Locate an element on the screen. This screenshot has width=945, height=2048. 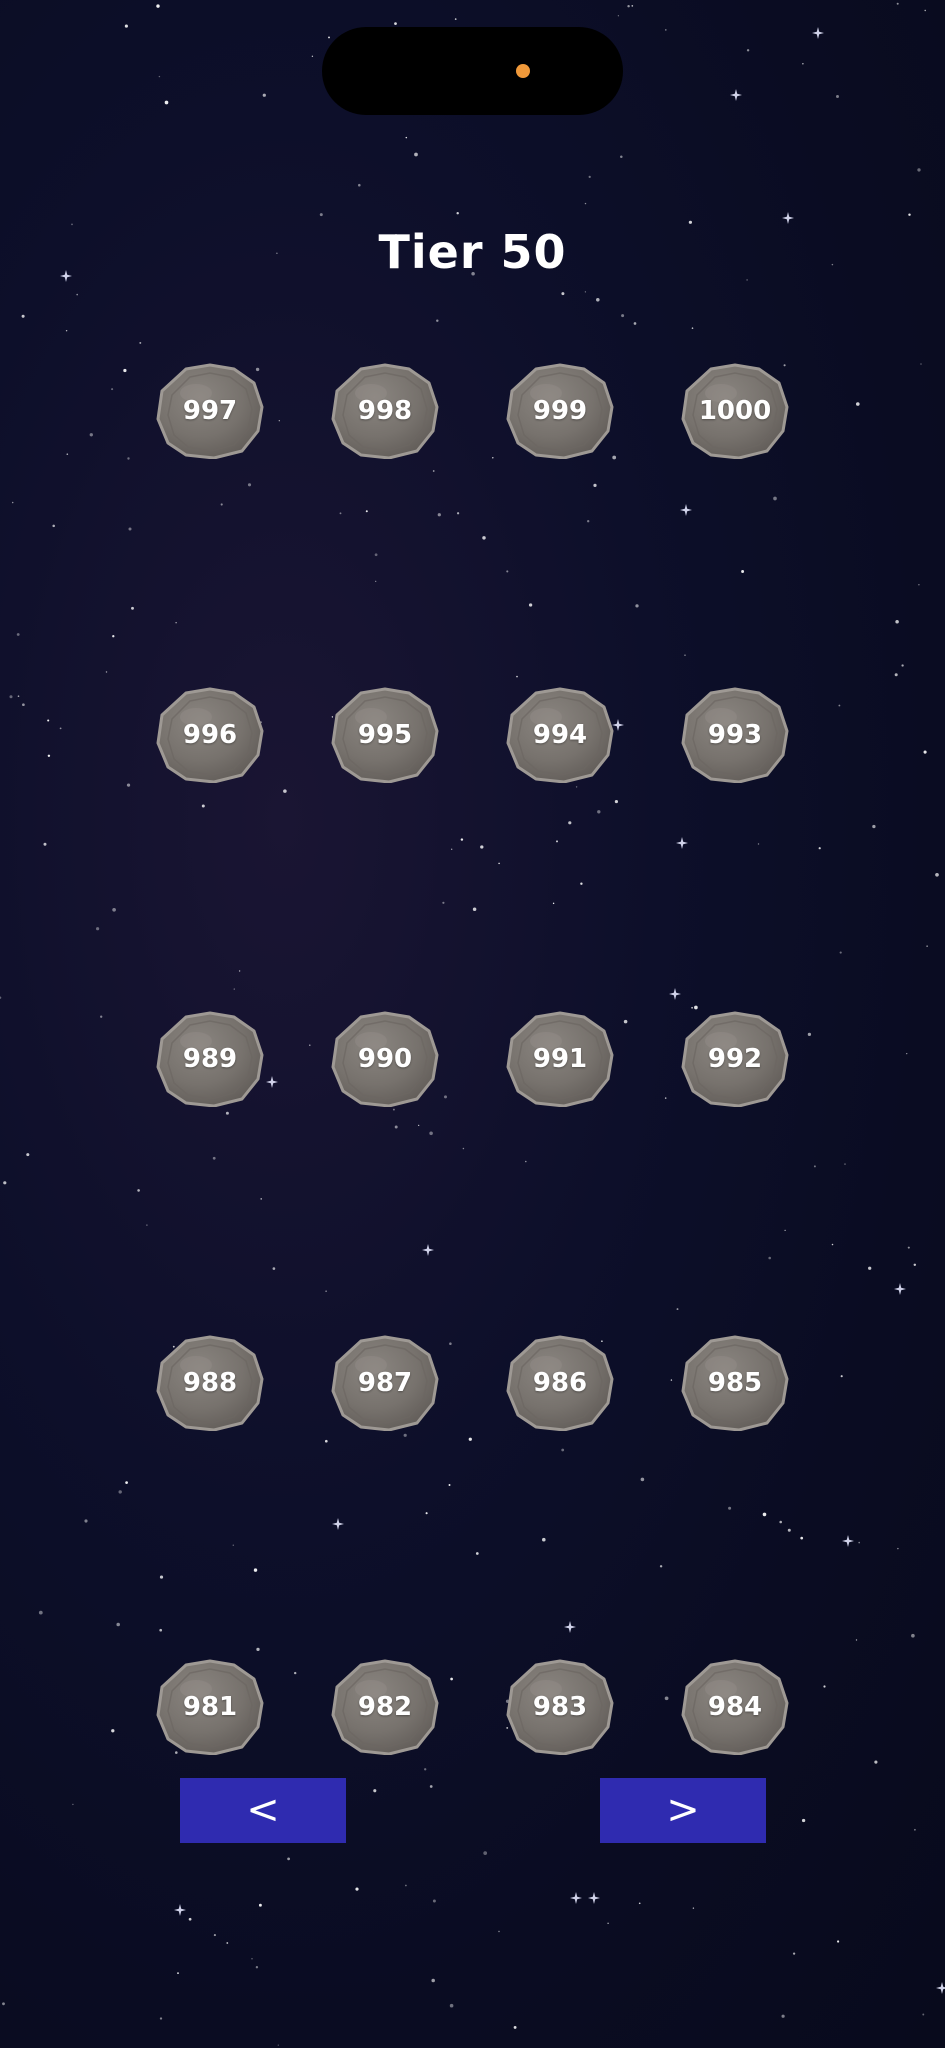
level-number: 981 is located at coordinates (210, 1707).